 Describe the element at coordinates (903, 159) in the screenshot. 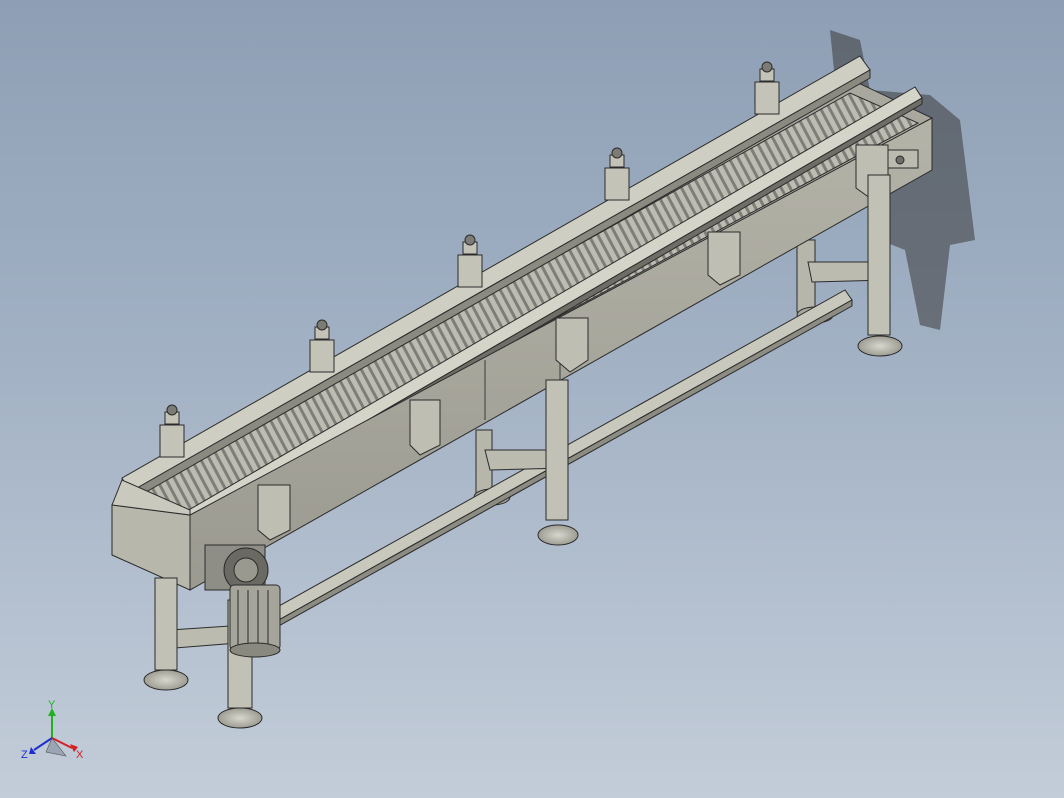

I see `tail-fittings` at that location.